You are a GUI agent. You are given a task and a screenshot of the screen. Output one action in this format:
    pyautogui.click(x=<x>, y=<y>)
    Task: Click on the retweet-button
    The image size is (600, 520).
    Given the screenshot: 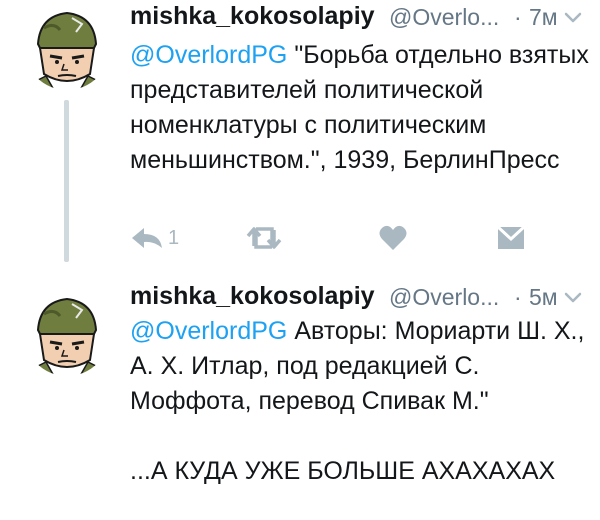 What is the action you would take?
    pyautogui.click(x=264, y=238)
    